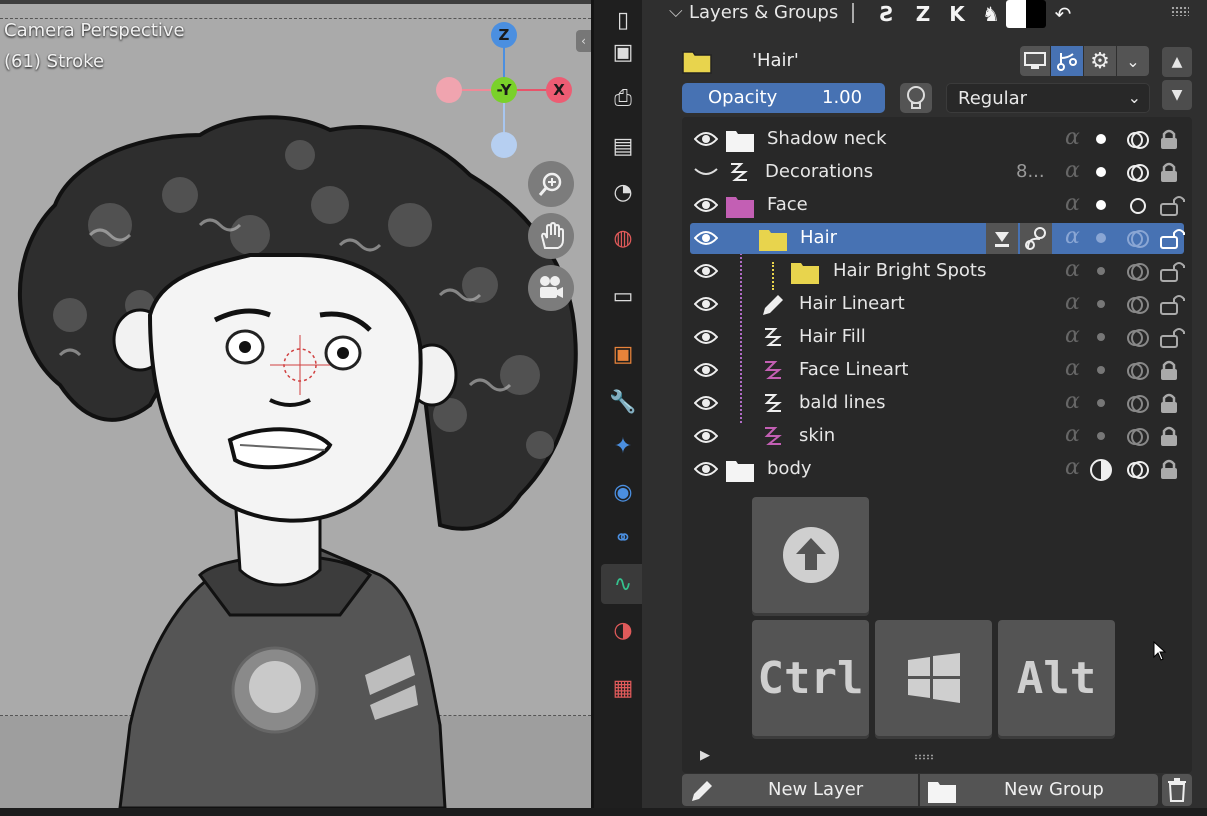 The width and height of the screenshot is (1207, 816). I want to click on layer-row-hair-bright-spots: Hair Bright Spots α, so click(938, 271).